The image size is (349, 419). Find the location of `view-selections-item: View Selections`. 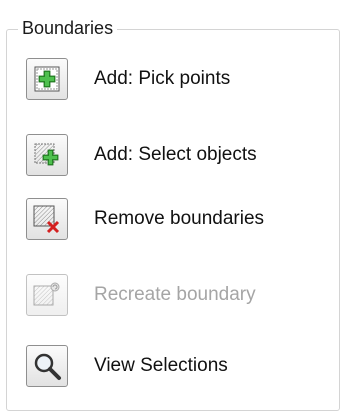

view-selections-item: View Selections is located at coordinates (176, 366).